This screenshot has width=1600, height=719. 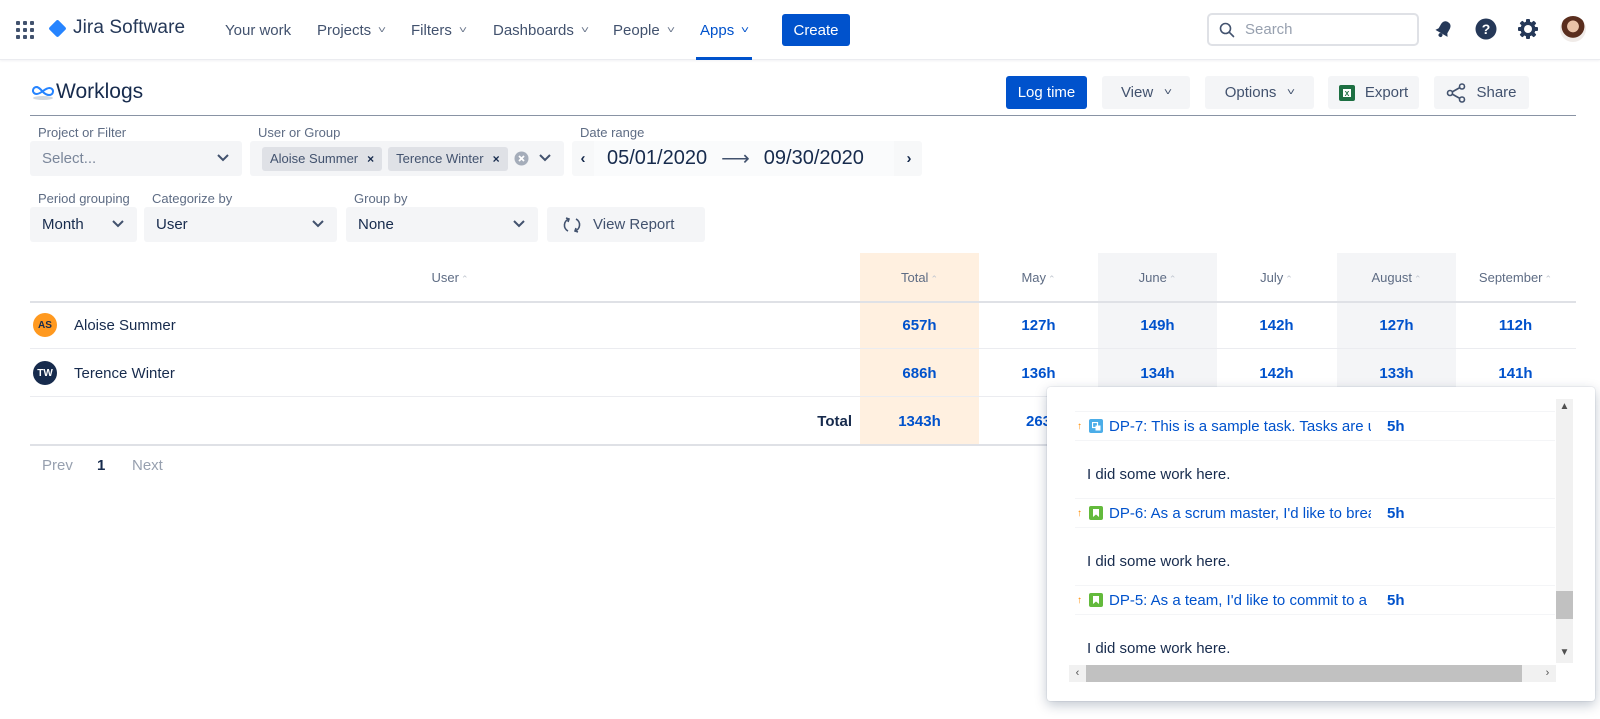 What do you see at coordinates (1038, 373) in the screenshot?
I see `hours-cell: 136h` at bounding box center [1038, 373].